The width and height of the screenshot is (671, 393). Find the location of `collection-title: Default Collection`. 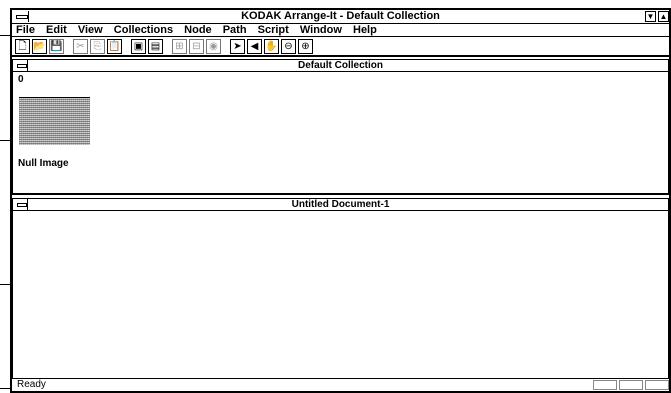

collection-title: Default Collection is located at coordinates (340, 65).